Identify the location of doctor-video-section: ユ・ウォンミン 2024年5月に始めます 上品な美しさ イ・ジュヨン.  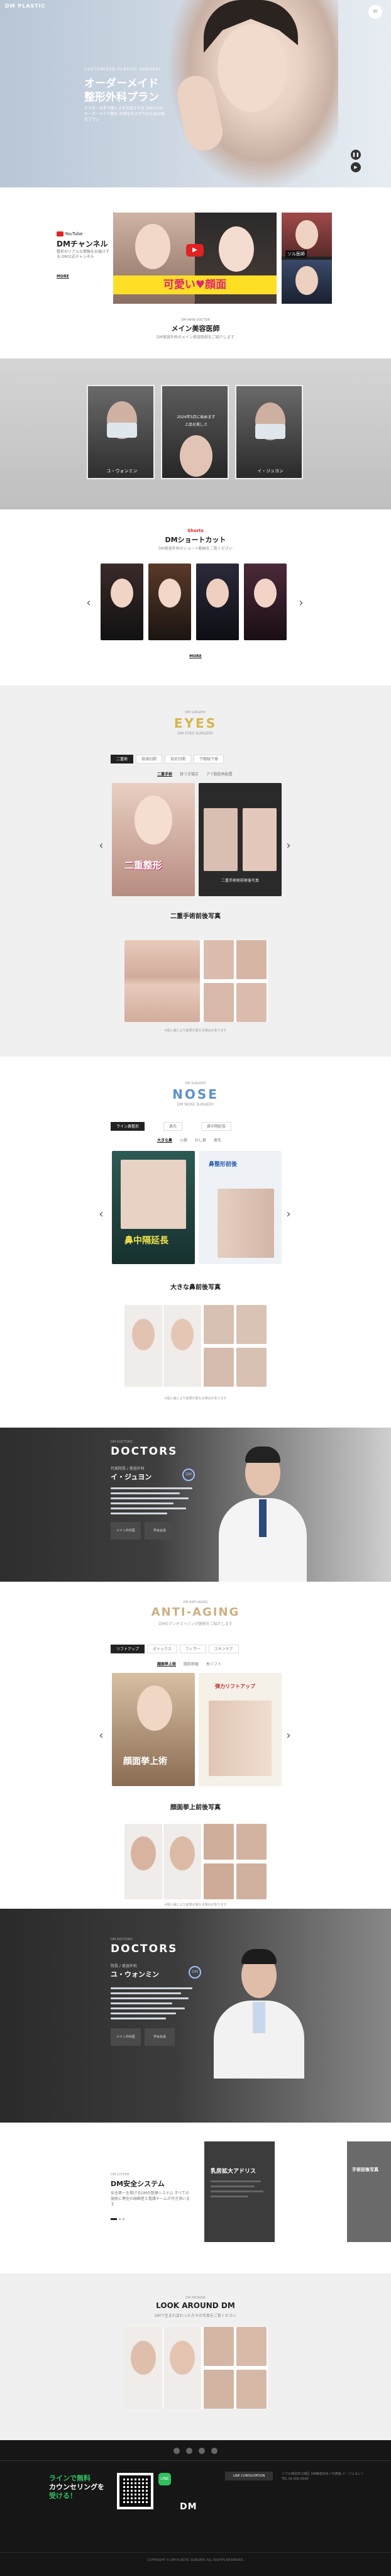
(196, 433).